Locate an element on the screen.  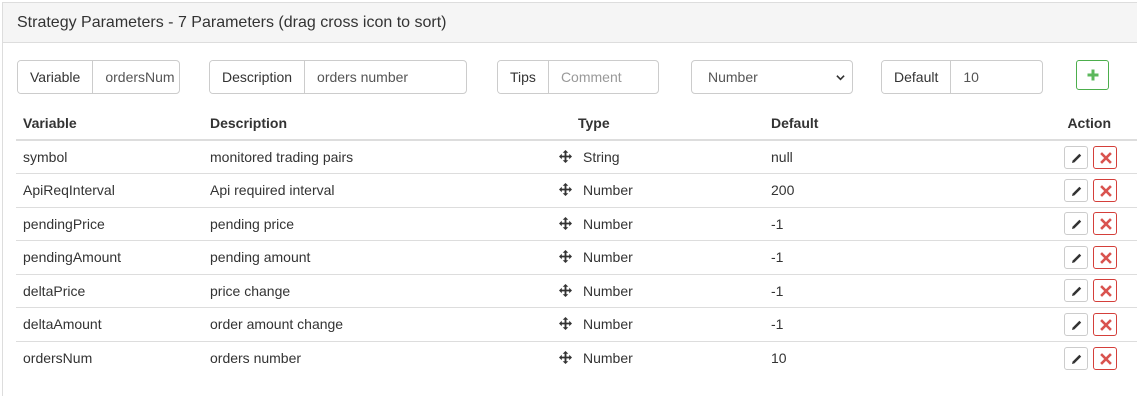
chevron-down-icon is located at coordinates (840, 78).